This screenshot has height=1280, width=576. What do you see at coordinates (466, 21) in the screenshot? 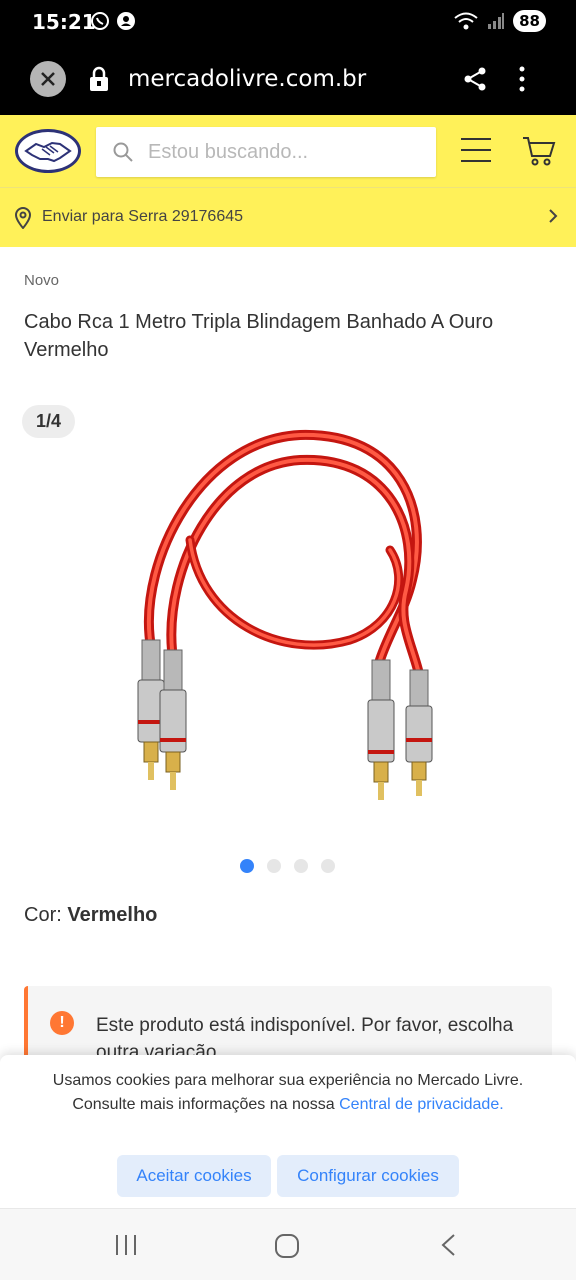
I see `wifi-icon` at bounding box center [466, 21].